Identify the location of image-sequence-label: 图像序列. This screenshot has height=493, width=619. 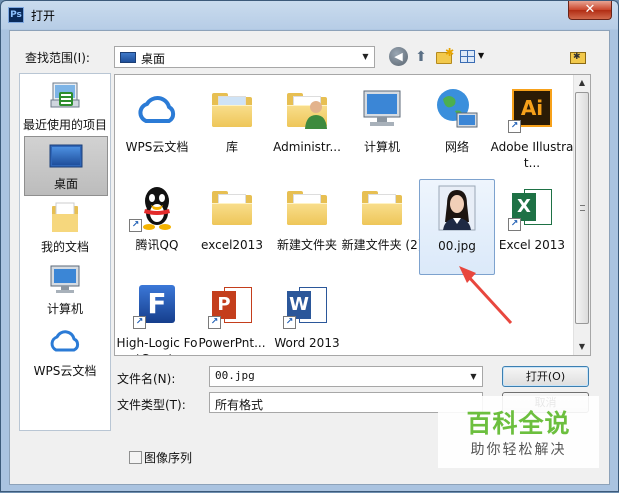
(168, 458).